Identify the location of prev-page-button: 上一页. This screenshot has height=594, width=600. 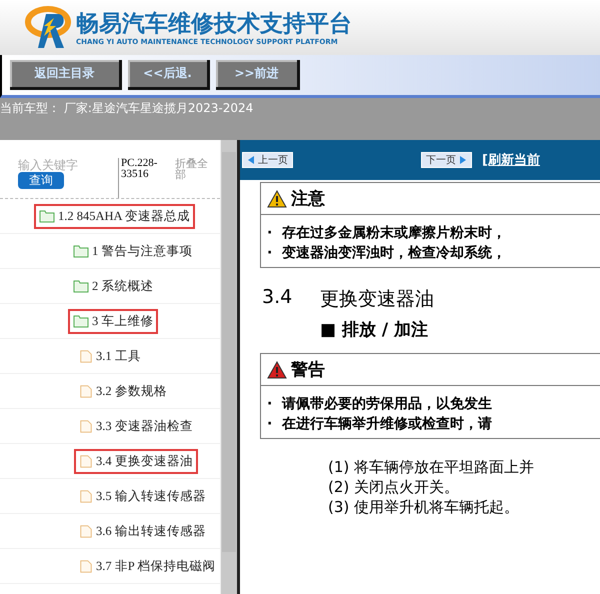
(267, 160).